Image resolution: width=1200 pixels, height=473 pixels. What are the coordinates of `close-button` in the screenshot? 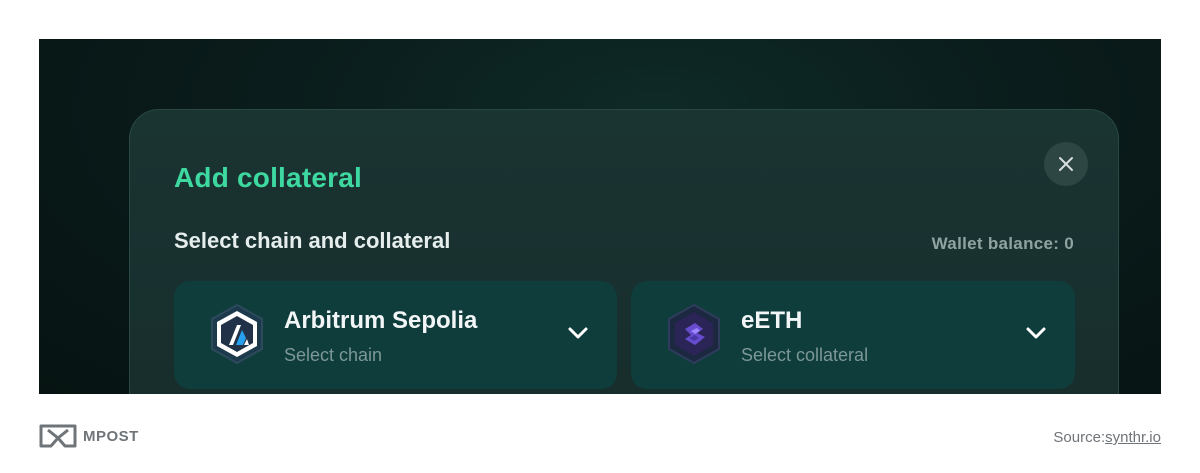 It's located at (1066, 164).